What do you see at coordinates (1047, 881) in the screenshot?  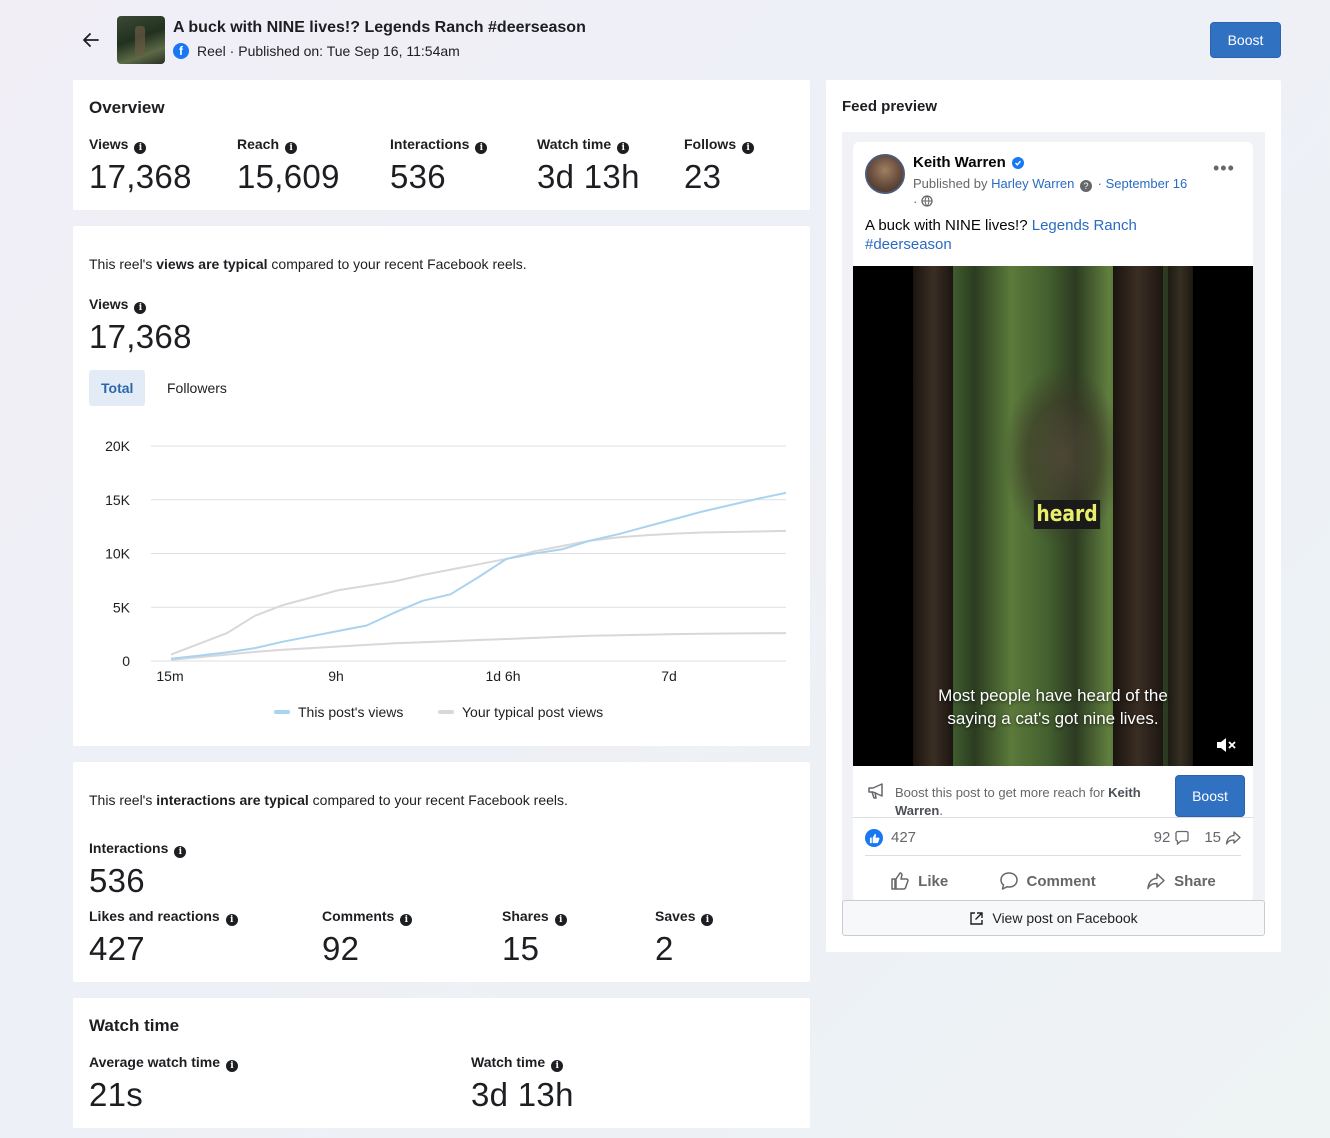 I see `comment-button: Comment` at bounding box center [1047, 881].